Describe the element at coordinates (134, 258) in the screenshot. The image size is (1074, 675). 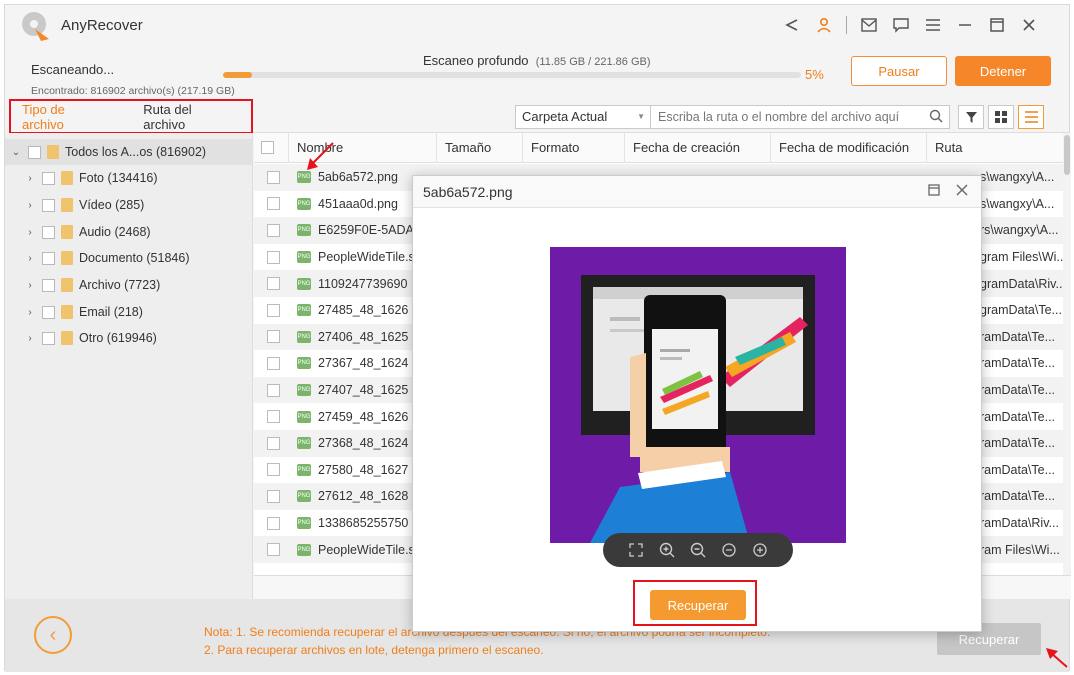
I see `tree-item-label: Documento (51846)` at that location.